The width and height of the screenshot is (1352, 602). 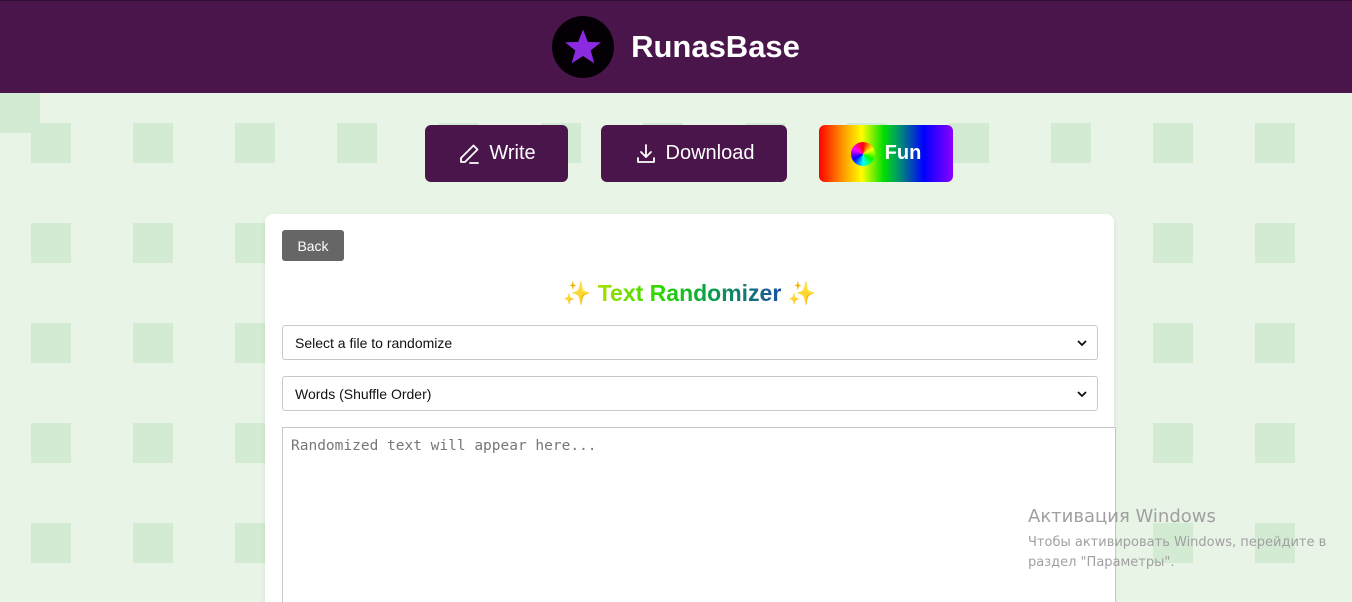 I want to click on mode-select: Words (Shuffle Order), so click(x=690, y=393).